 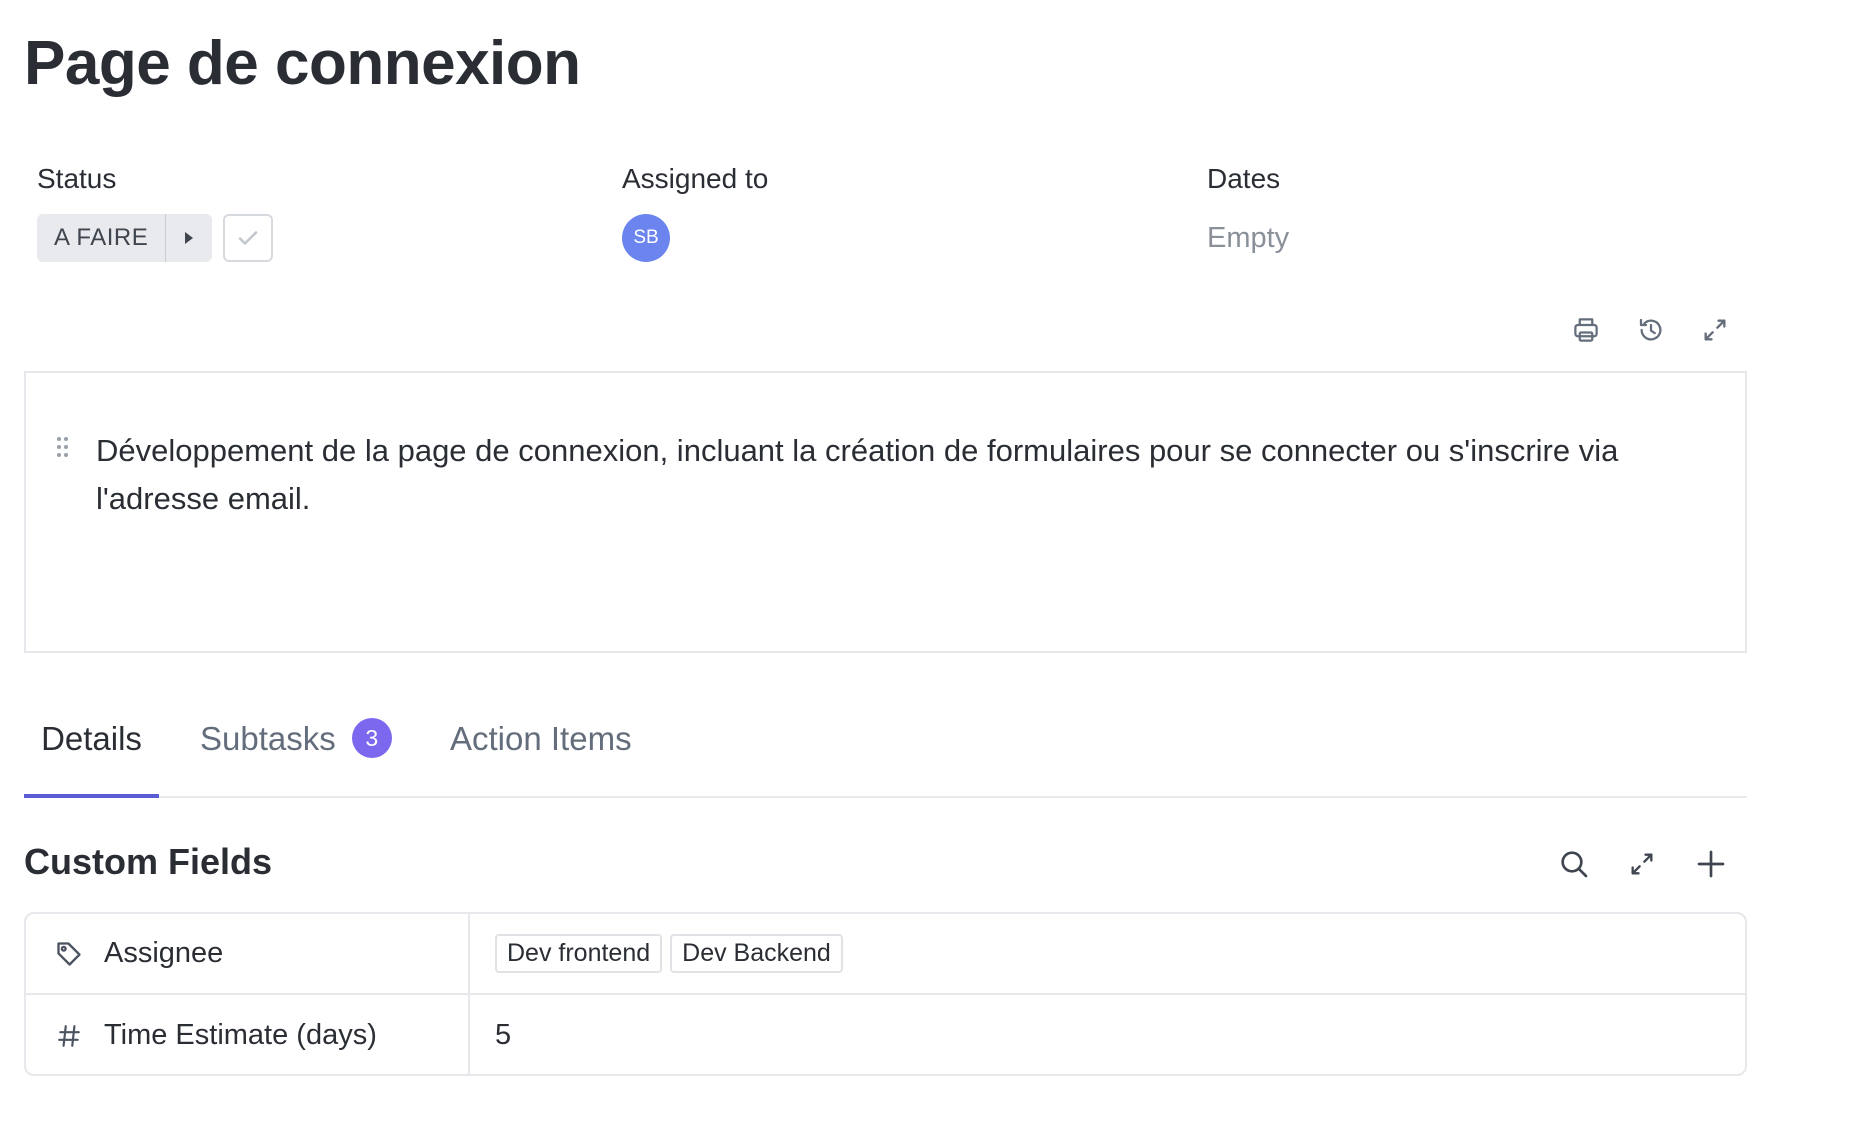 I want to click on tab-details: Details, so click(x=91, y=754).